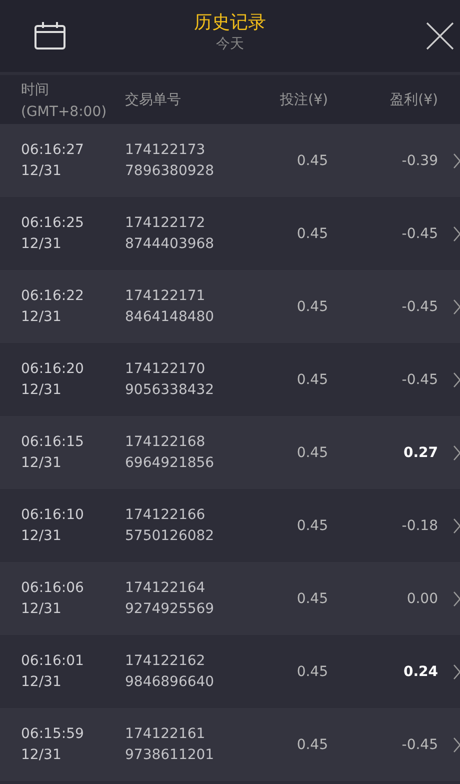  Describe the element at coordinates (170, 755) in the screenshot. I see `order-number-text: 9738611201` at that location.